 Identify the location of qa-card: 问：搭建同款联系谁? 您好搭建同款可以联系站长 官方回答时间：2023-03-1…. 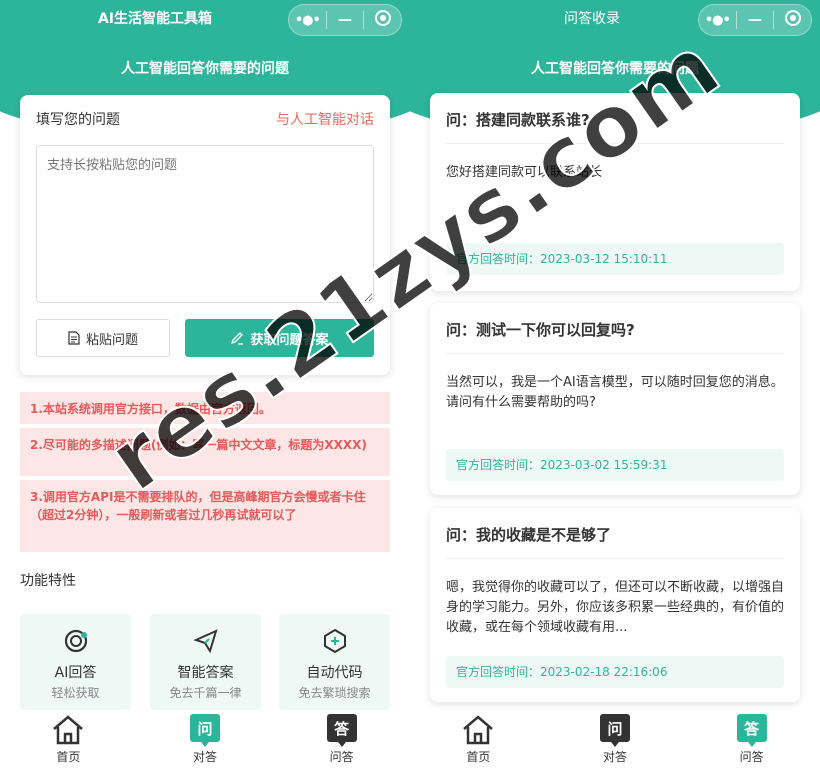
(615, 192).